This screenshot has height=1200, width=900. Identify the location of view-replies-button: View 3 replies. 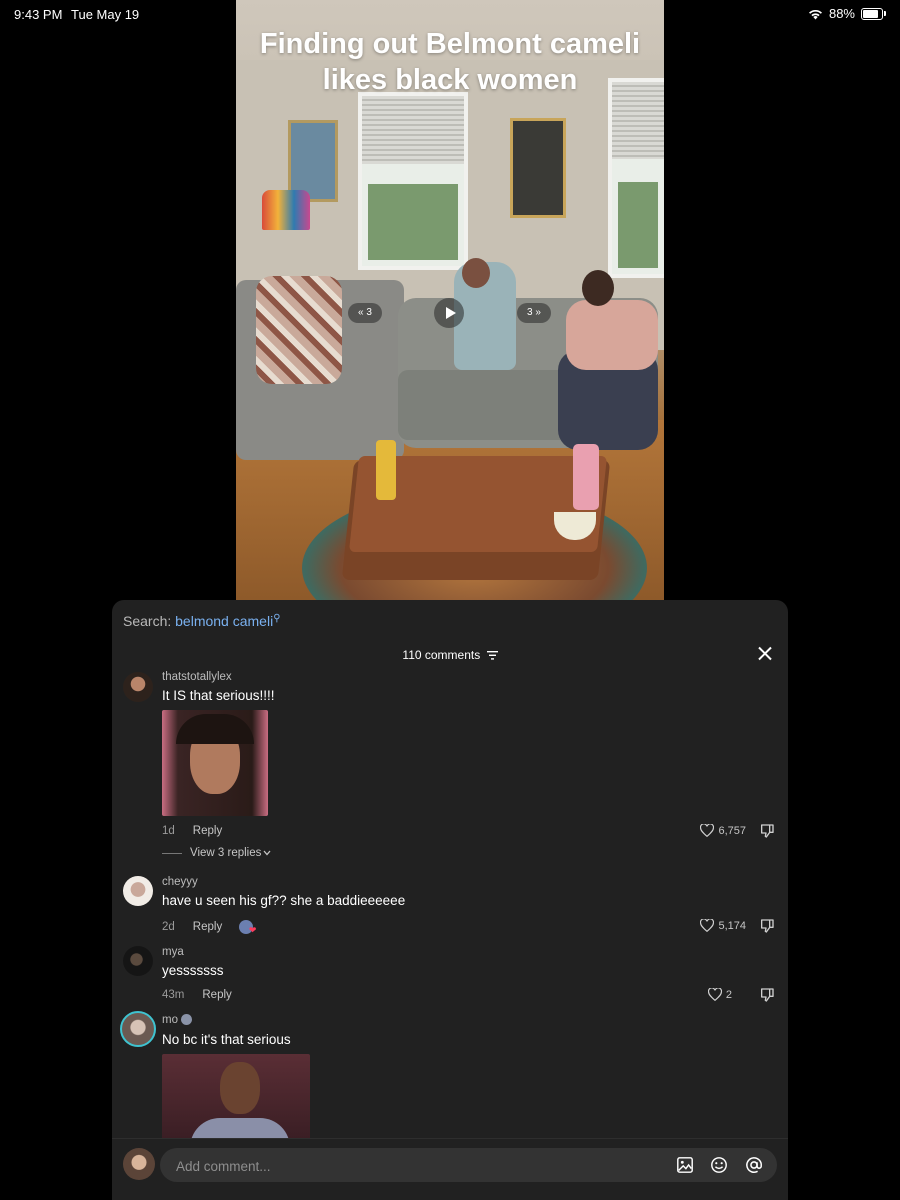
(216, 853).